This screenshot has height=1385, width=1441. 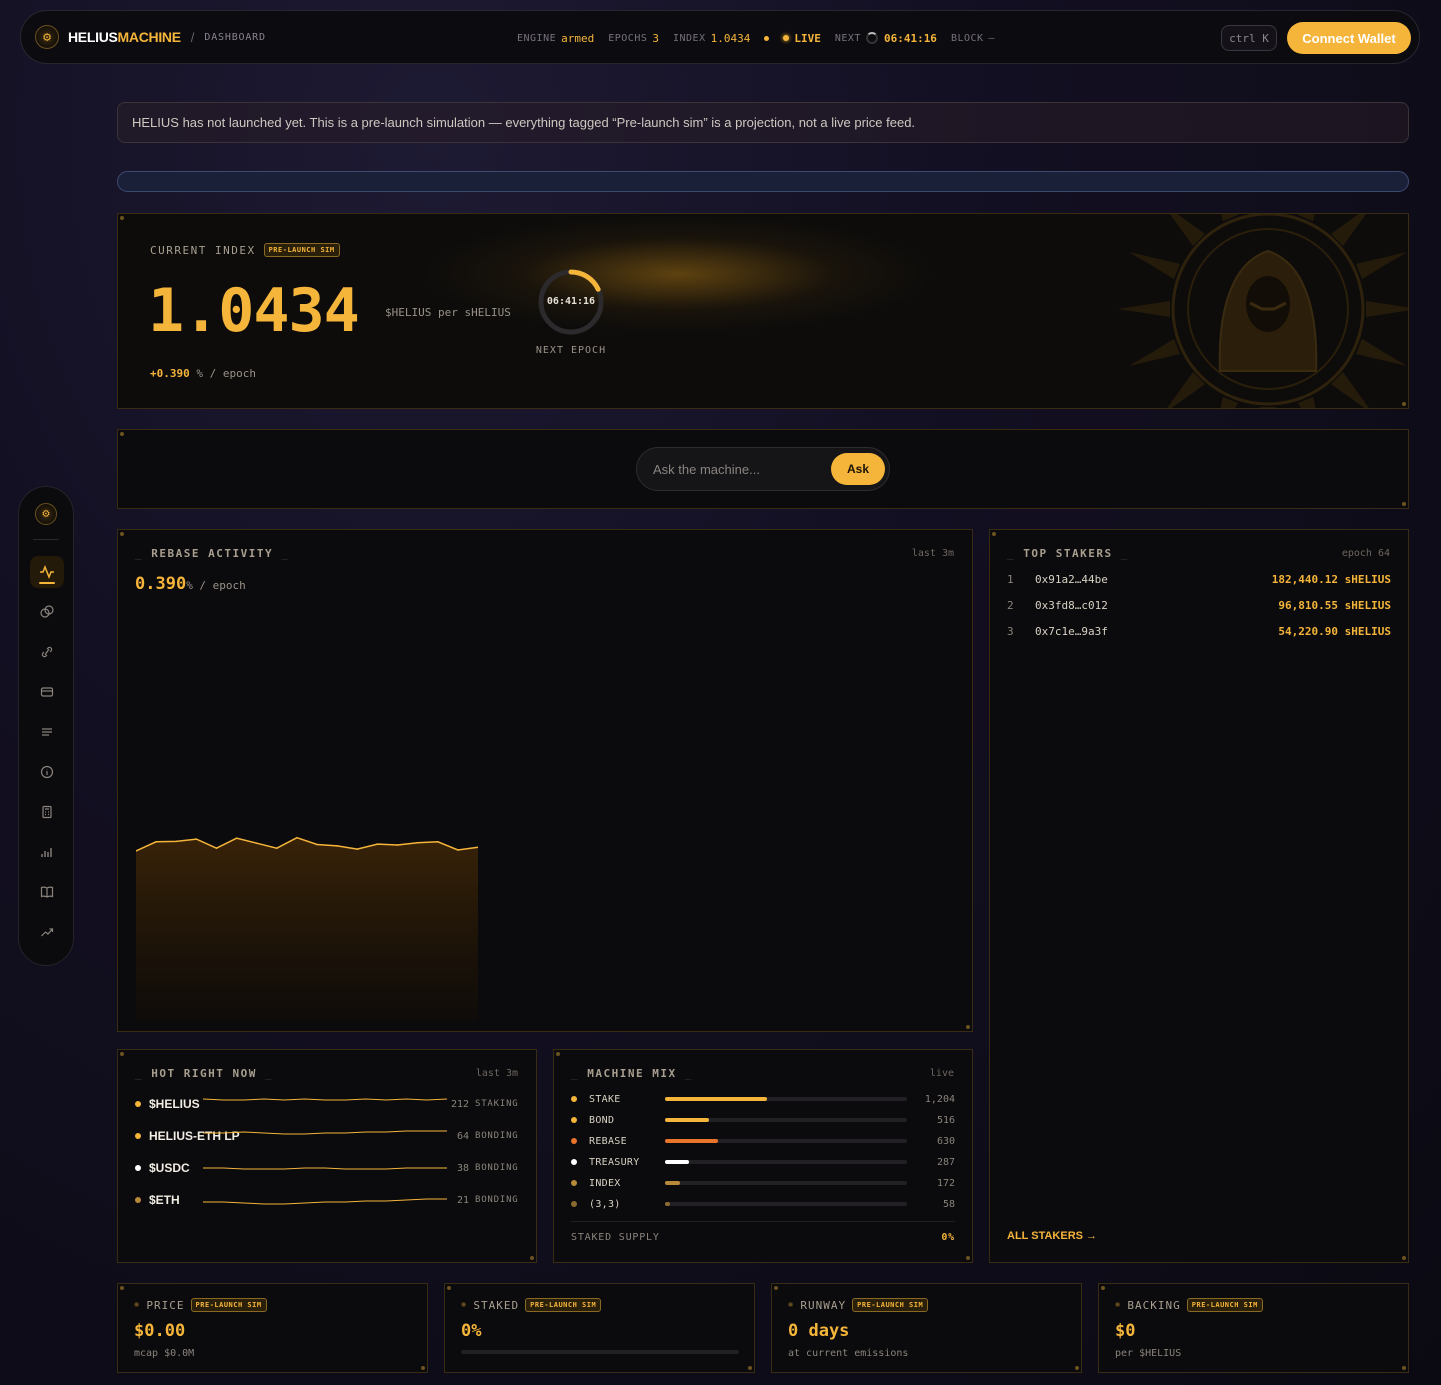 I want to click on all-stakers-link: ALL STAKERS →, so click(x=1052, y=1236).